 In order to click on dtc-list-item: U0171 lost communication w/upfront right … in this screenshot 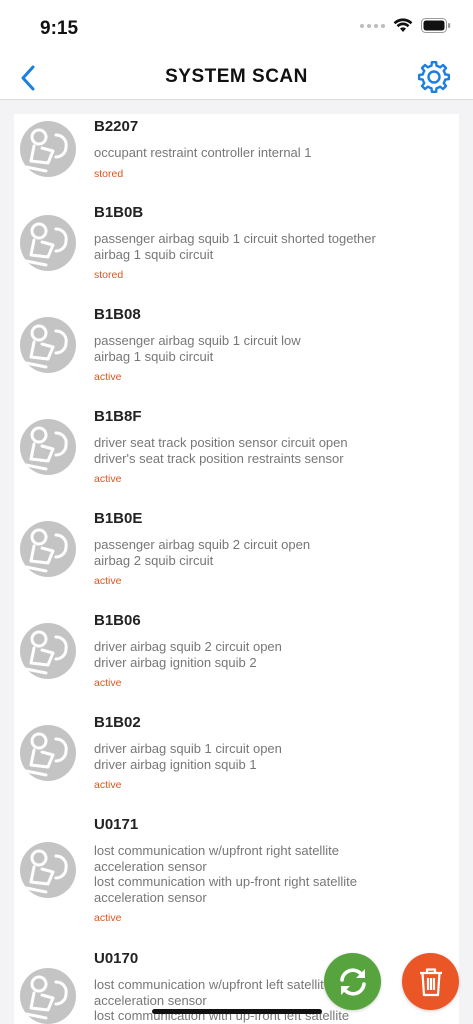, I will do `click(236, 879)`.